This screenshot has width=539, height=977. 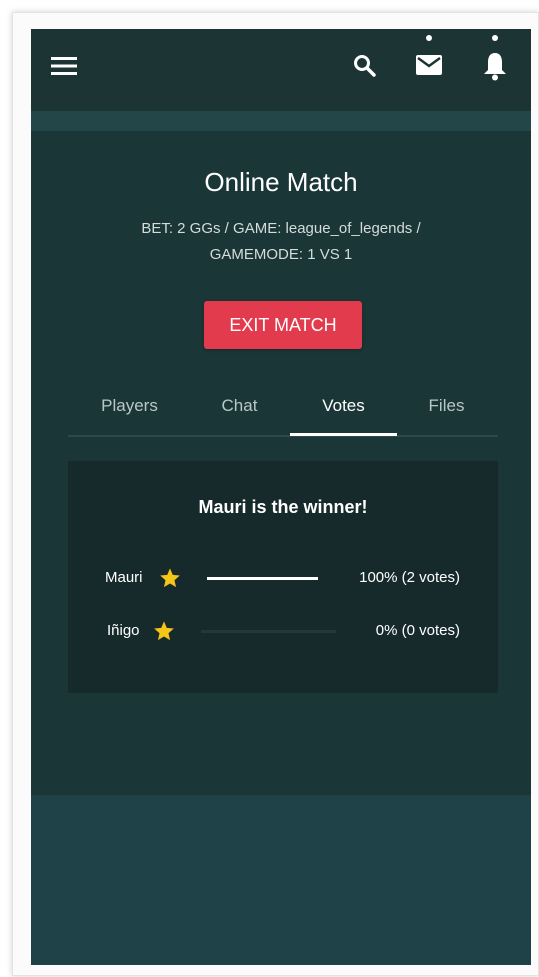 What do you see at coordinates (283, 325) in the screenshot?
I see `exit-match-button: EXIT MATCH` at bounding box center [283, 325].